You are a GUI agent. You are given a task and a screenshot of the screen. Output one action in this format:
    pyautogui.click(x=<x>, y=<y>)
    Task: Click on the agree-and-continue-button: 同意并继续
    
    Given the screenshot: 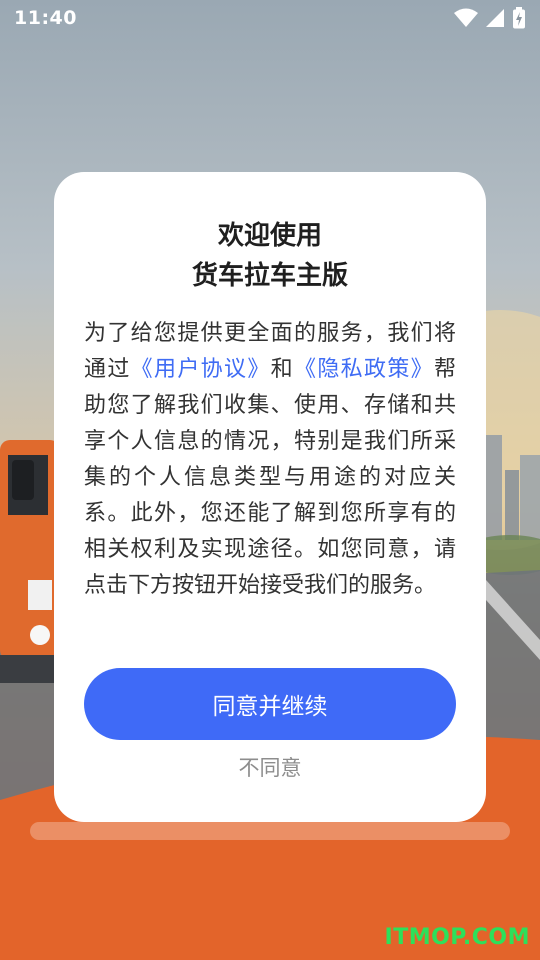 What is the action you would take?
    pyautogui.click(x=270, y=704)
    